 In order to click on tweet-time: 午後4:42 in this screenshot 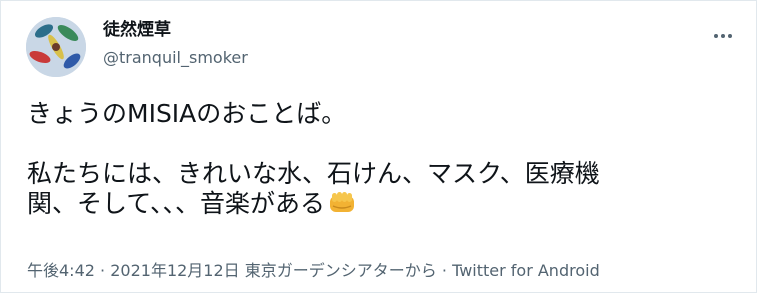, I will do `click(61, 270)`.